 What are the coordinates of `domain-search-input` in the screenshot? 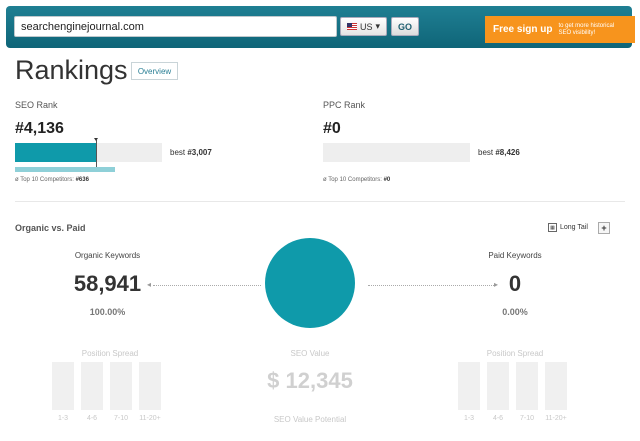 It's located at (175, 26).